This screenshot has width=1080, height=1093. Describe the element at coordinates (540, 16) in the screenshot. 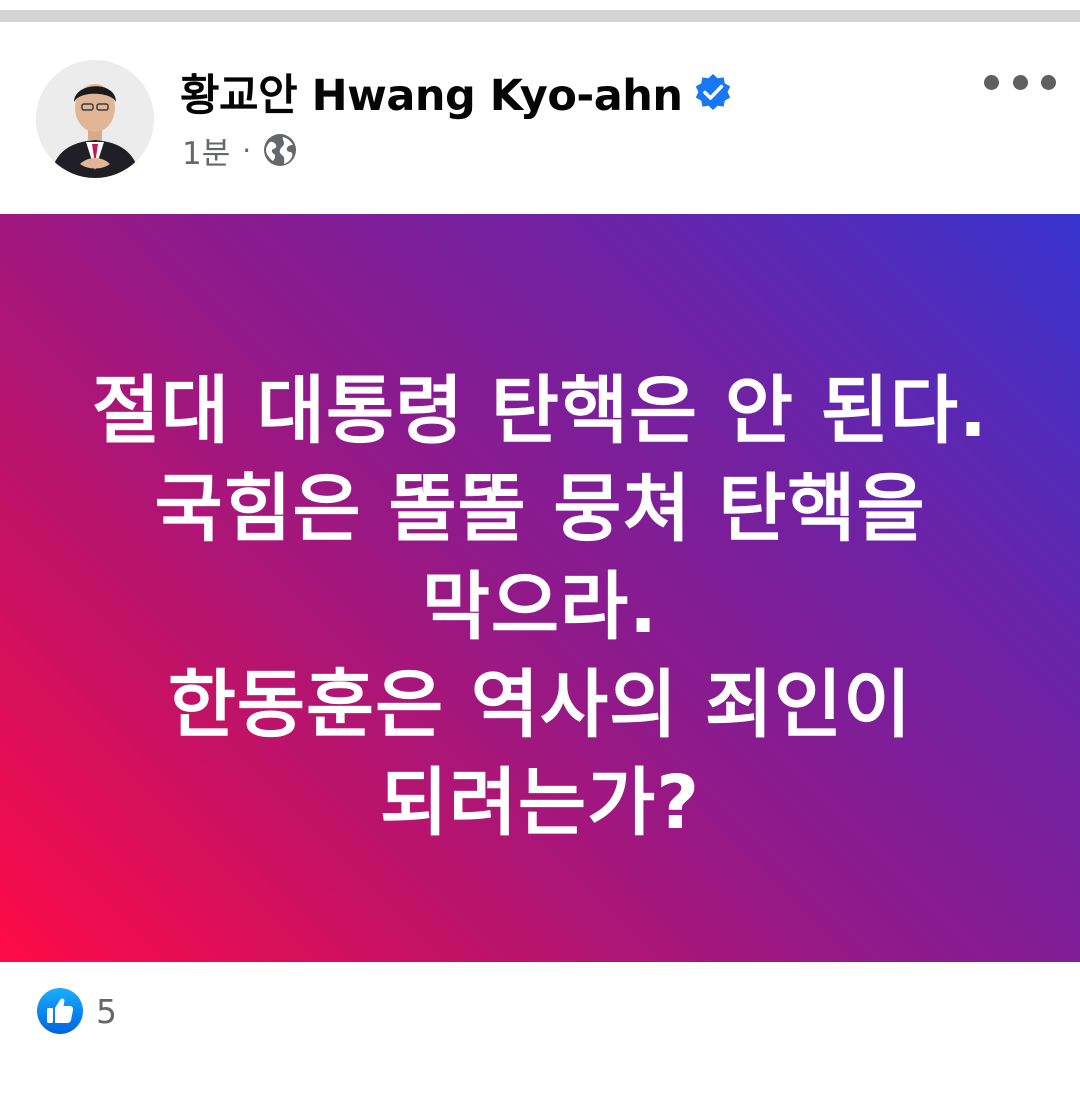

I see `top-divider` at that location.